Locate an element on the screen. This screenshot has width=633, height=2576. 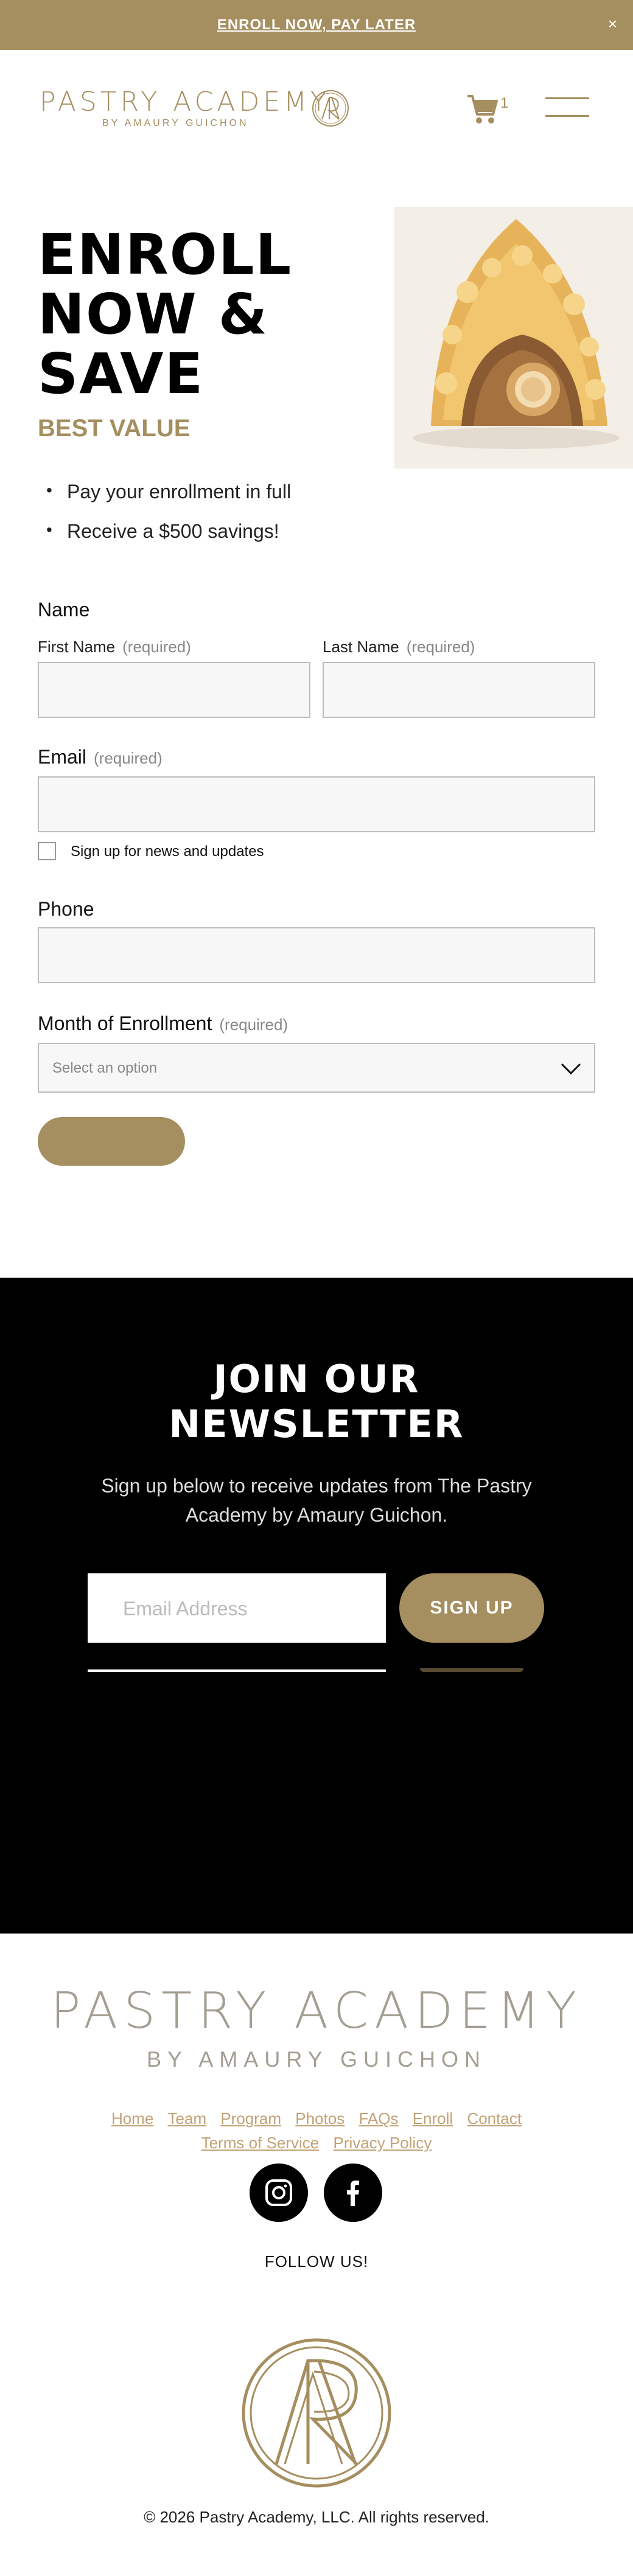
chevron-down-icon is located at coordinates (571, 1069).